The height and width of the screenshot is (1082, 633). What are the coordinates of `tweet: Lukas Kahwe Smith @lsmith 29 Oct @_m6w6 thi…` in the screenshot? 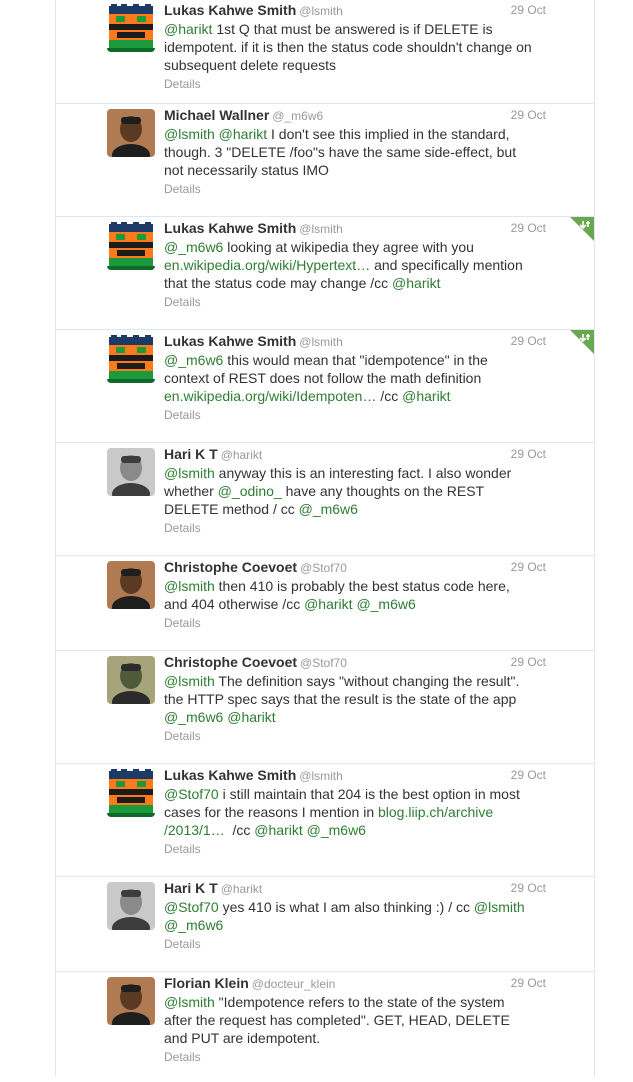 It's located at (325, 386).